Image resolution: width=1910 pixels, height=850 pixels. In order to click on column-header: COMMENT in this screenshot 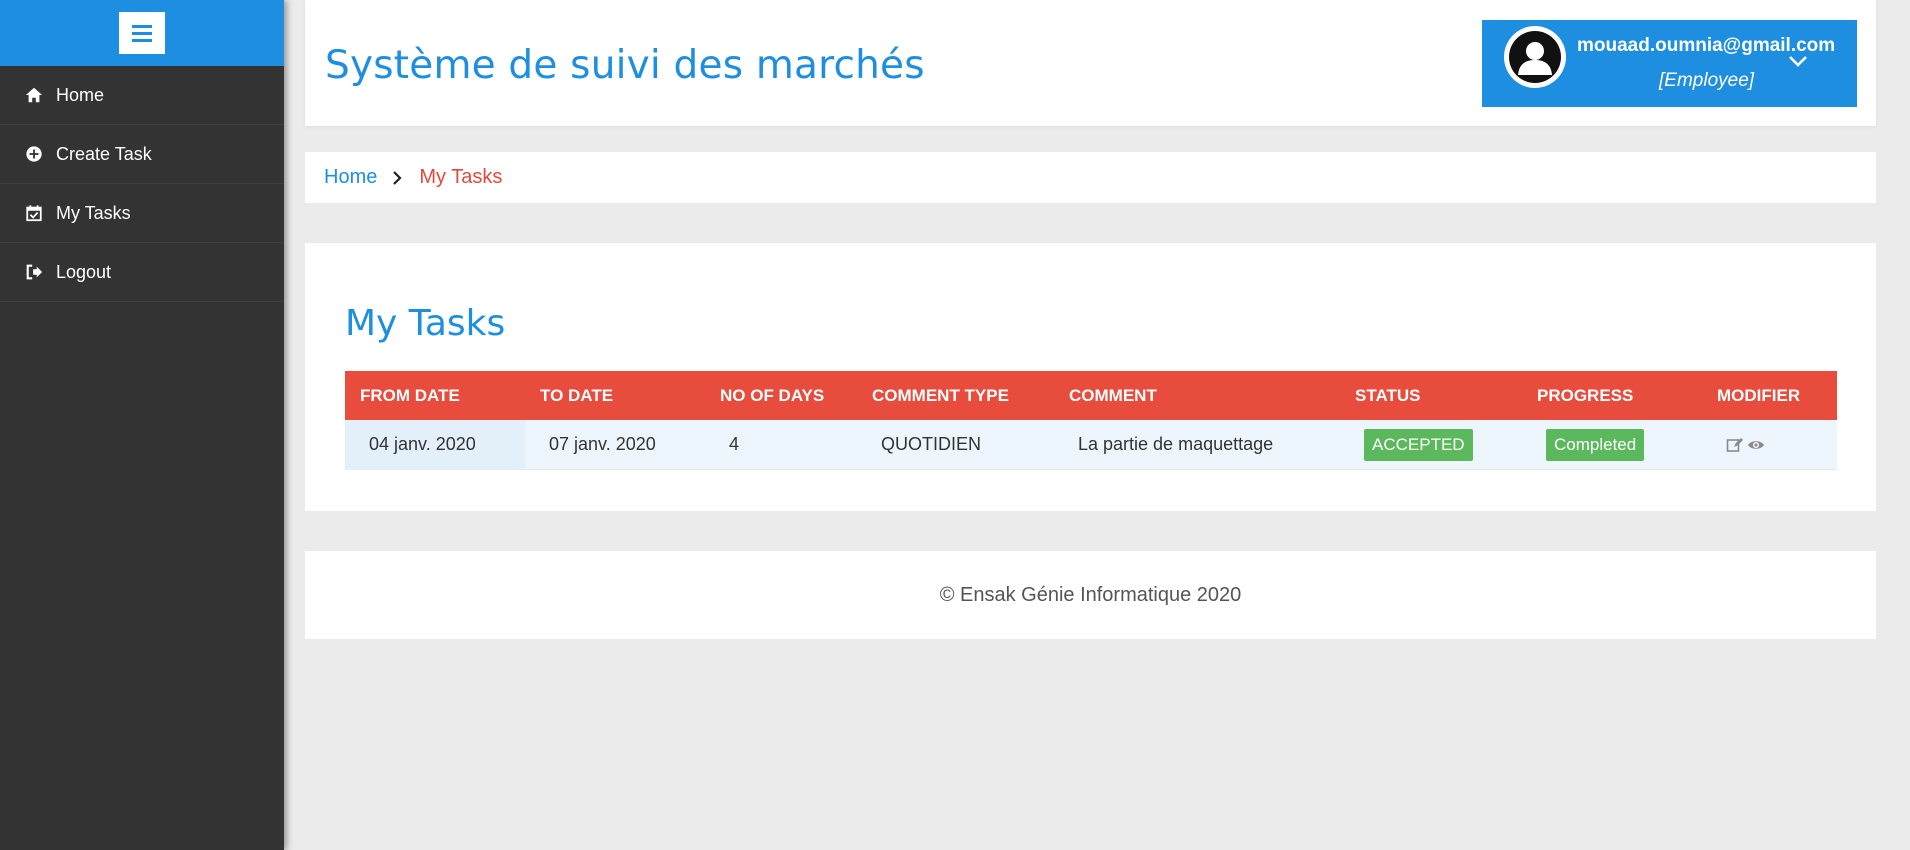, I will do `click(1197, 396)`.